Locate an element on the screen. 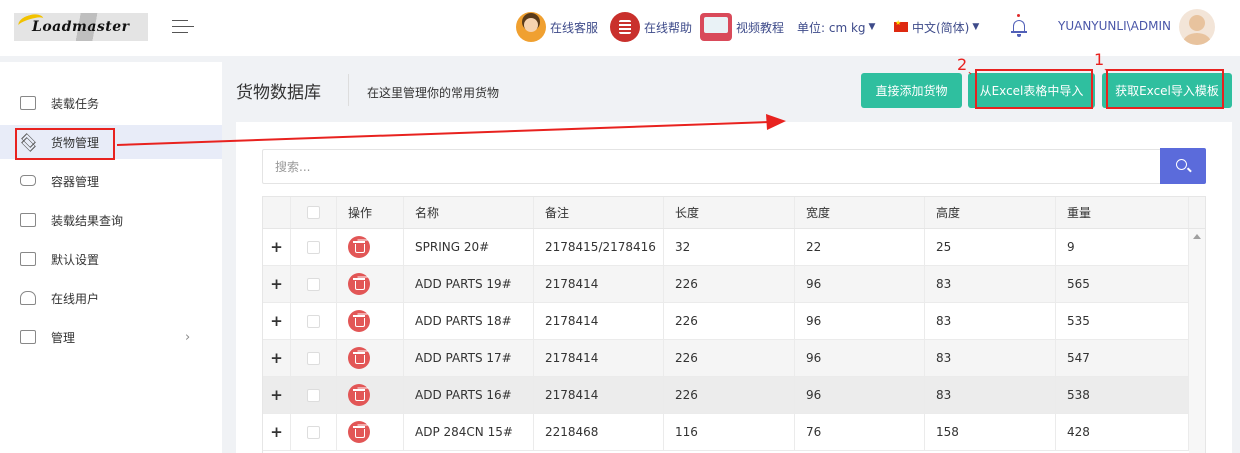 The width and height of the screenshot is (1240, 453). notification-bell-icon is located at coordinates (1019, 27).